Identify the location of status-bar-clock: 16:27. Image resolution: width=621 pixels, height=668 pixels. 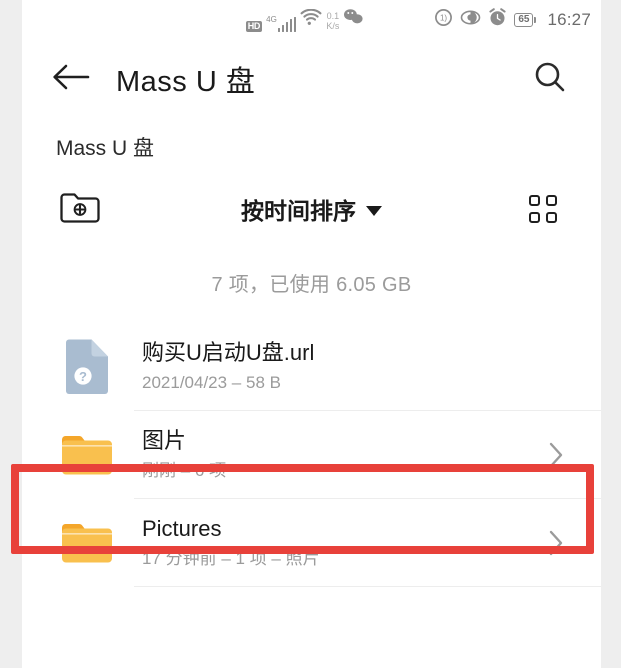
(569, 19).